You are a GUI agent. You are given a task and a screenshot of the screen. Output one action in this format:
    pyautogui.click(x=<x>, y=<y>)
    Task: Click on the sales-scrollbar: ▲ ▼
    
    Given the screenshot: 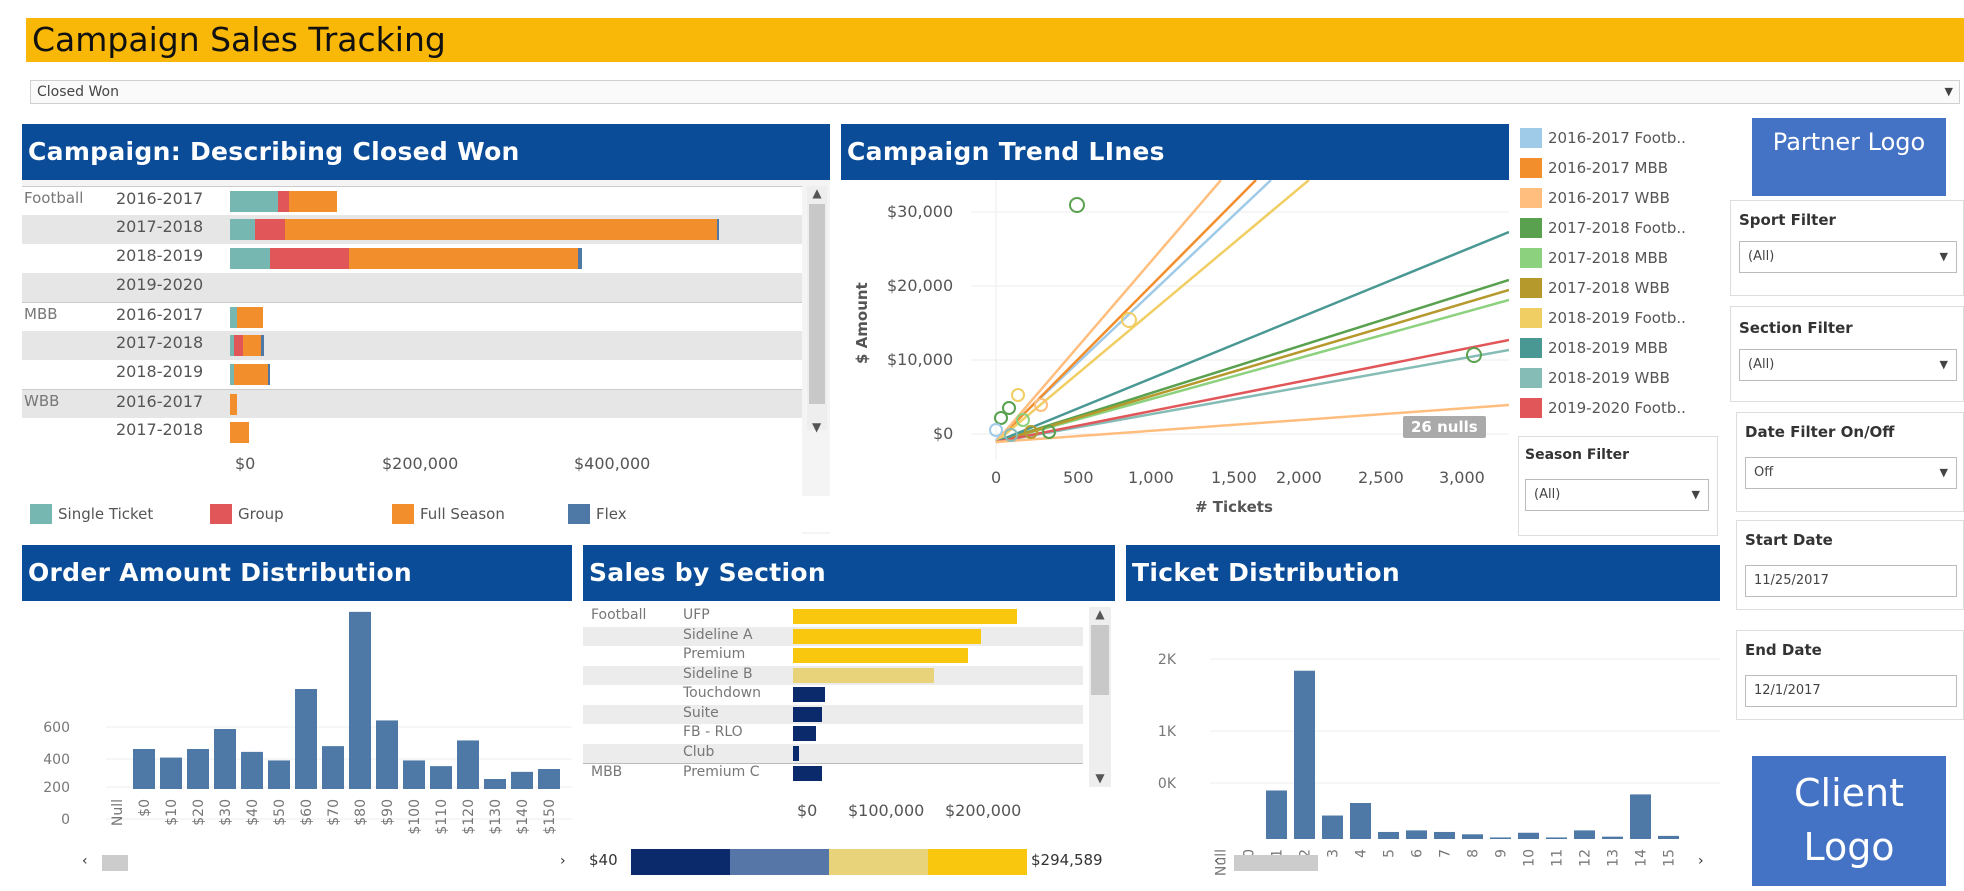 What is the action you would take?
    pyautogui.click(x=1100, y=697)
    